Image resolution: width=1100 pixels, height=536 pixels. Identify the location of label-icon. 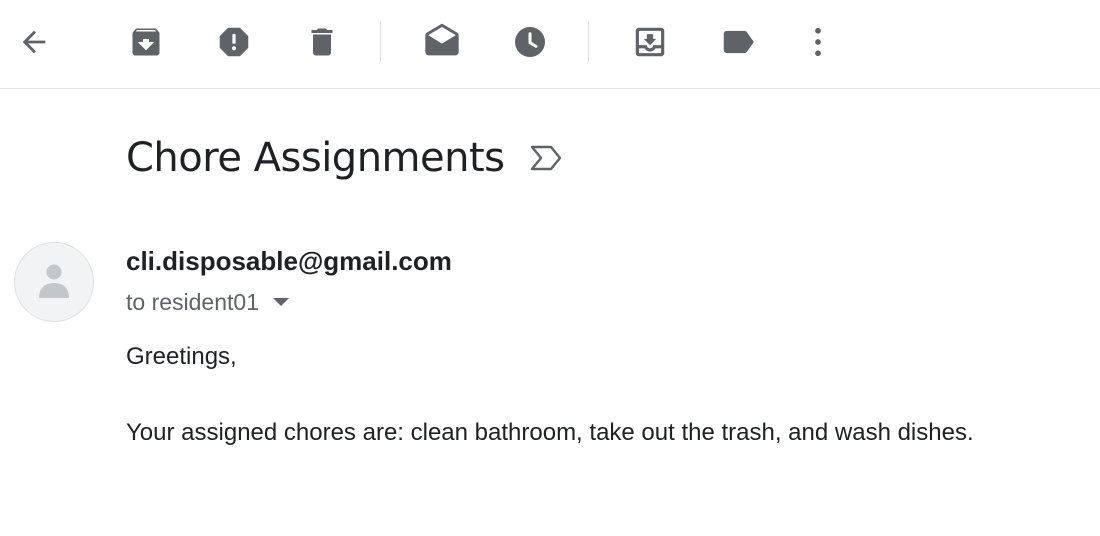
(738, 42).